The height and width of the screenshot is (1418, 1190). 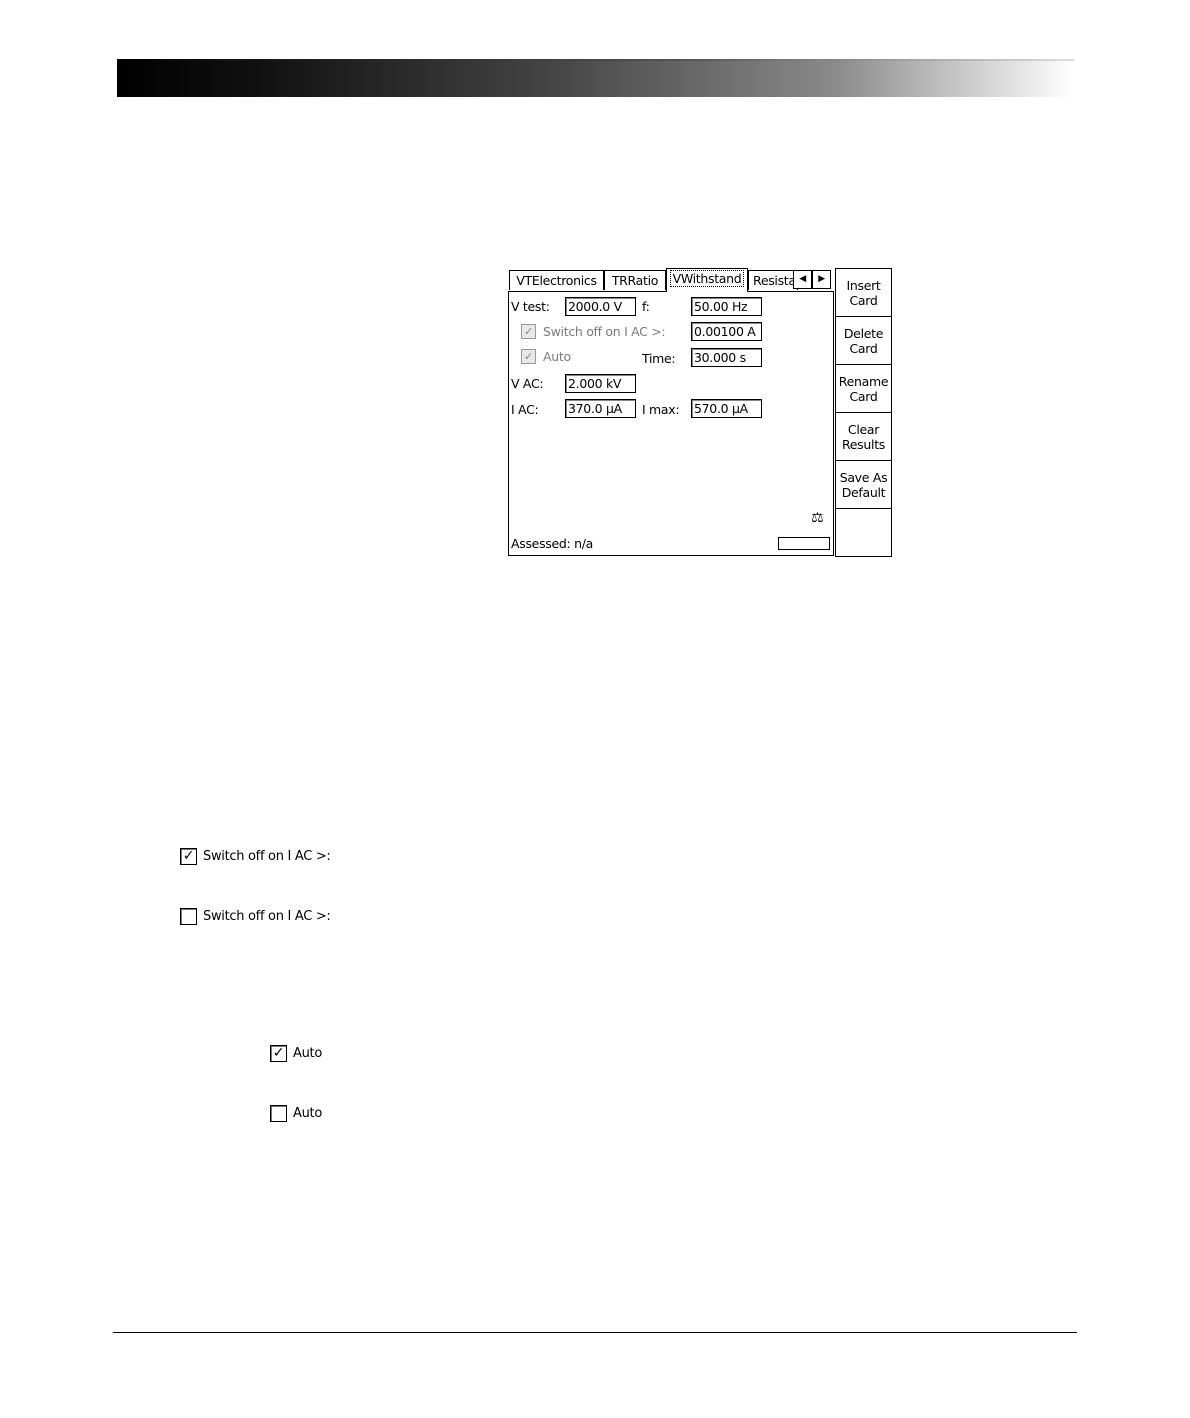 What do you see at coordinates (863, 437) in the screenshot?
I see `clear-results-button: Clear Results` at bounding box center [863, 437].